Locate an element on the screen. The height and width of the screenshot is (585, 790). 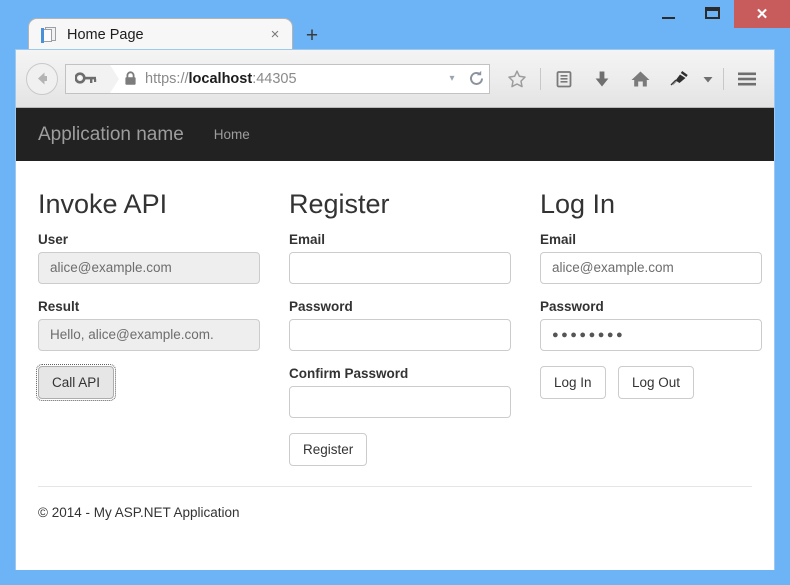
footer-divider is located at coordinates (395, 486).